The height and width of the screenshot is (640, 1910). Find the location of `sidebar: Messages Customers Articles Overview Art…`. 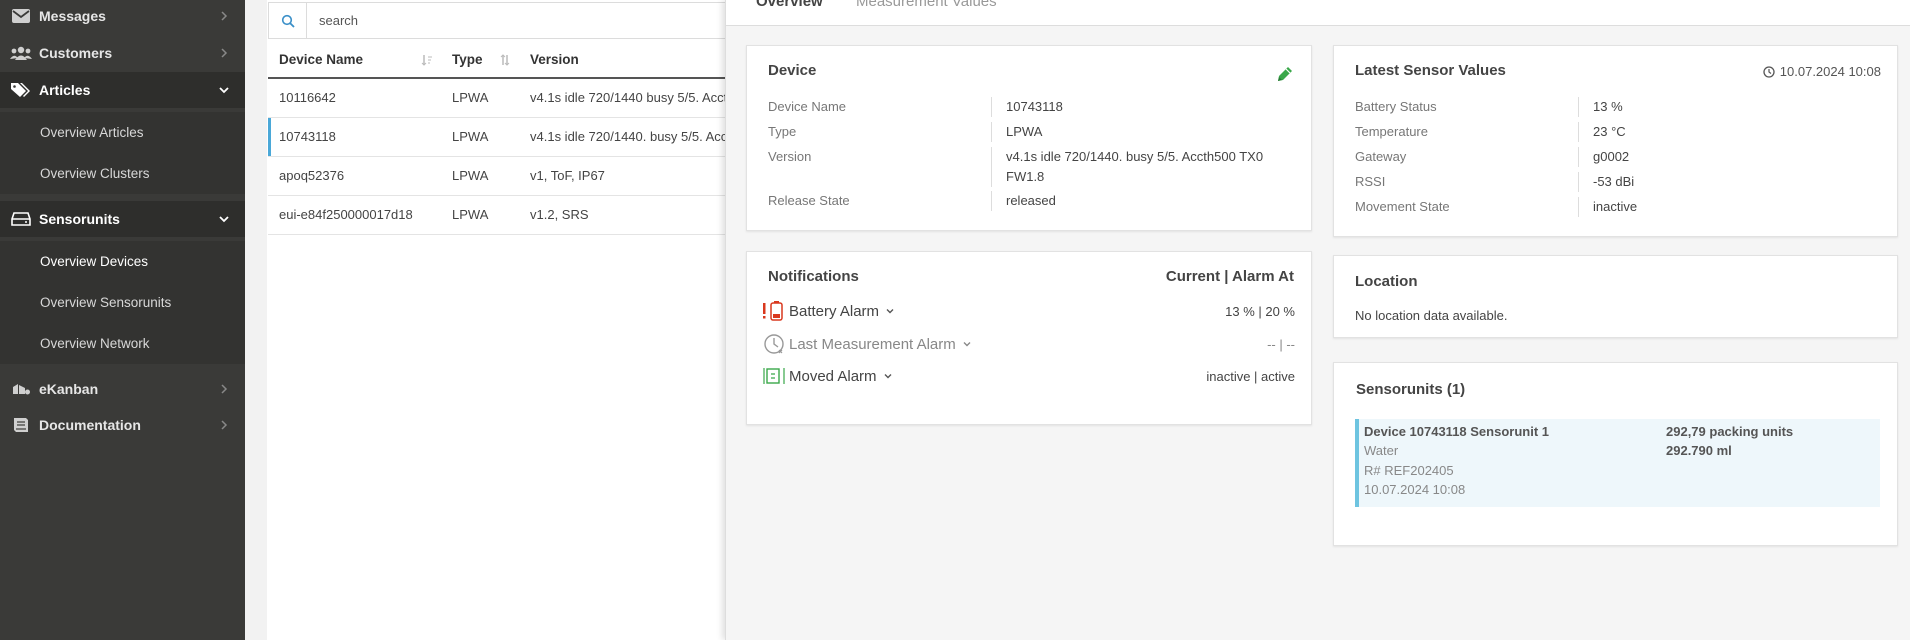

sidebar: Messages Customers Articles Overview Art… is located at coordinates (122, 320).